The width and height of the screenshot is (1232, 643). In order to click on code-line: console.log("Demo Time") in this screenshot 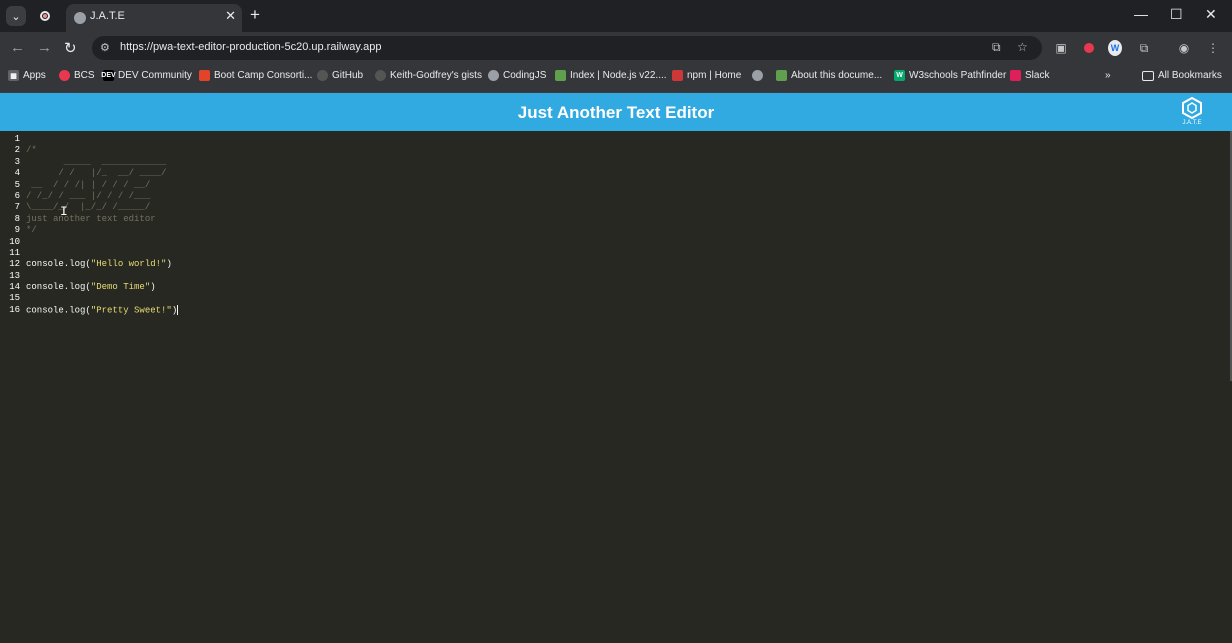, I will do `click(102, 287)`.